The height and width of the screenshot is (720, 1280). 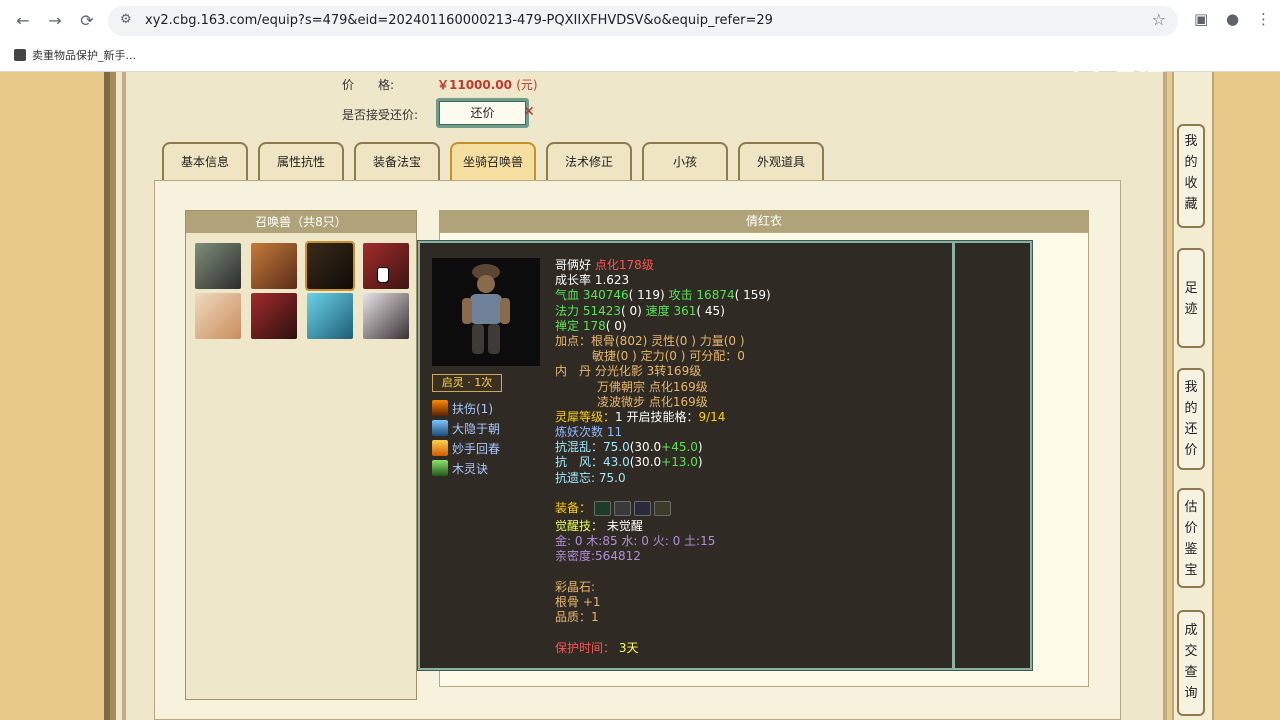 I want to click on bookmark-star-icon: ☆, so click(x=1159, y=19).